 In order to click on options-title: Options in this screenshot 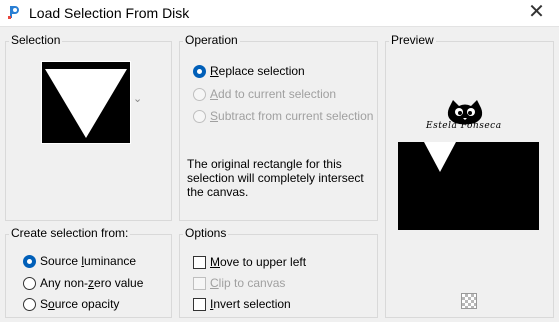, I will do `click(206, 233)`.